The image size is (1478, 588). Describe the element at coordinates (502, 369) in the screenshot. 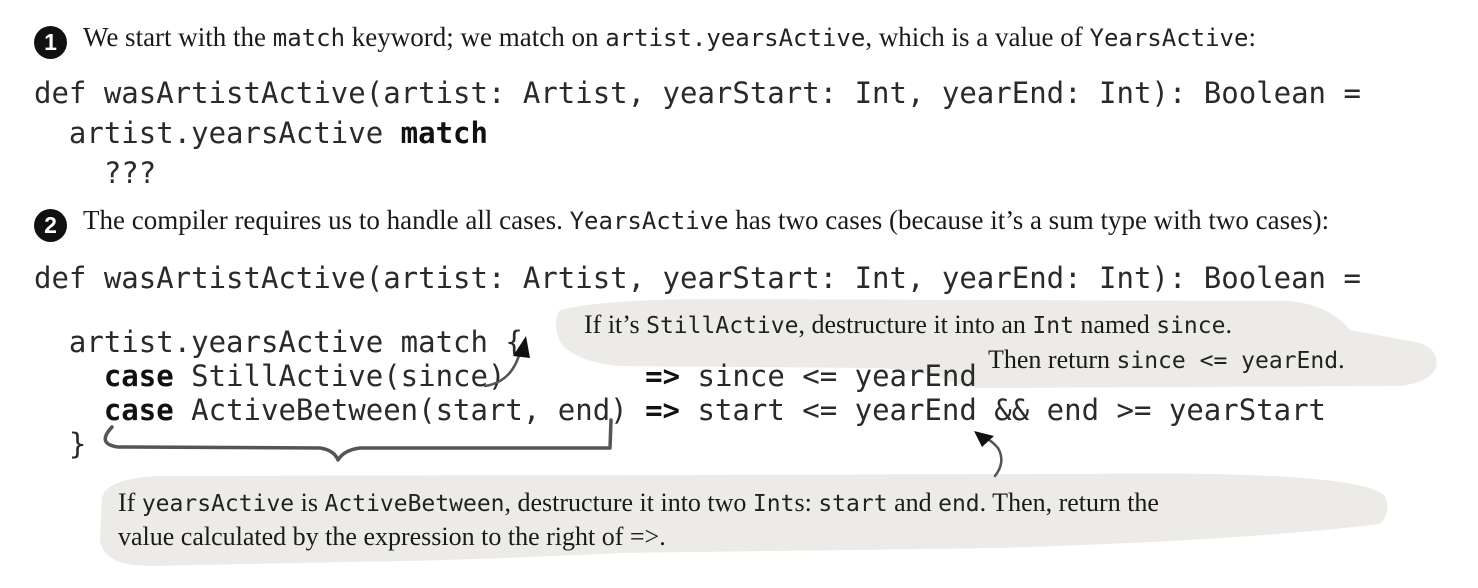

I see `since-pointer-curve` at that location.